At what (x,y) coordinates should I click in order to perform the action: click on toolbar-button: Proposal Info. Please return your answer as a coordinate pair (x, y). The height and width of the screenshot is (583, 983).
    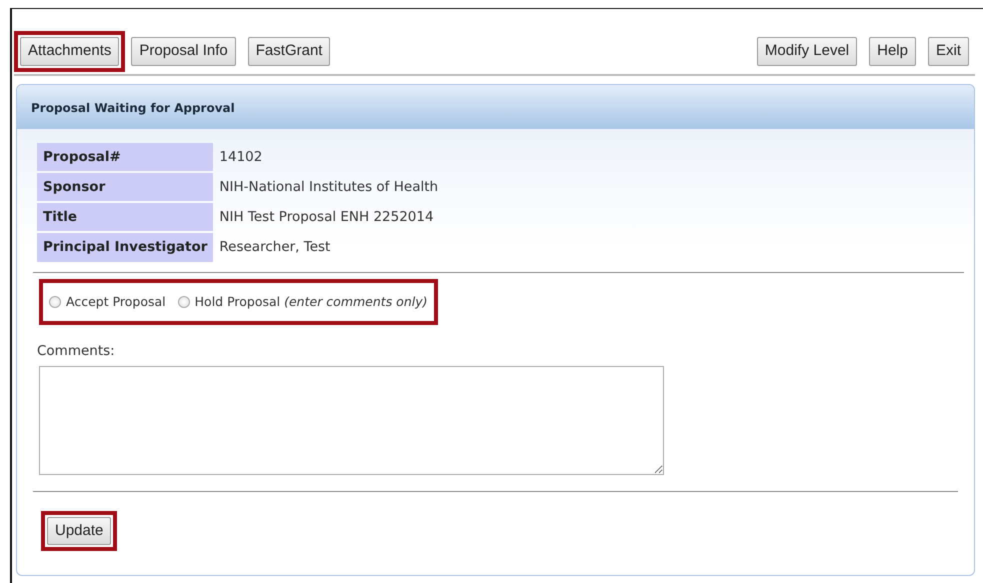
    Looking at the image, I should click on (183, 51).